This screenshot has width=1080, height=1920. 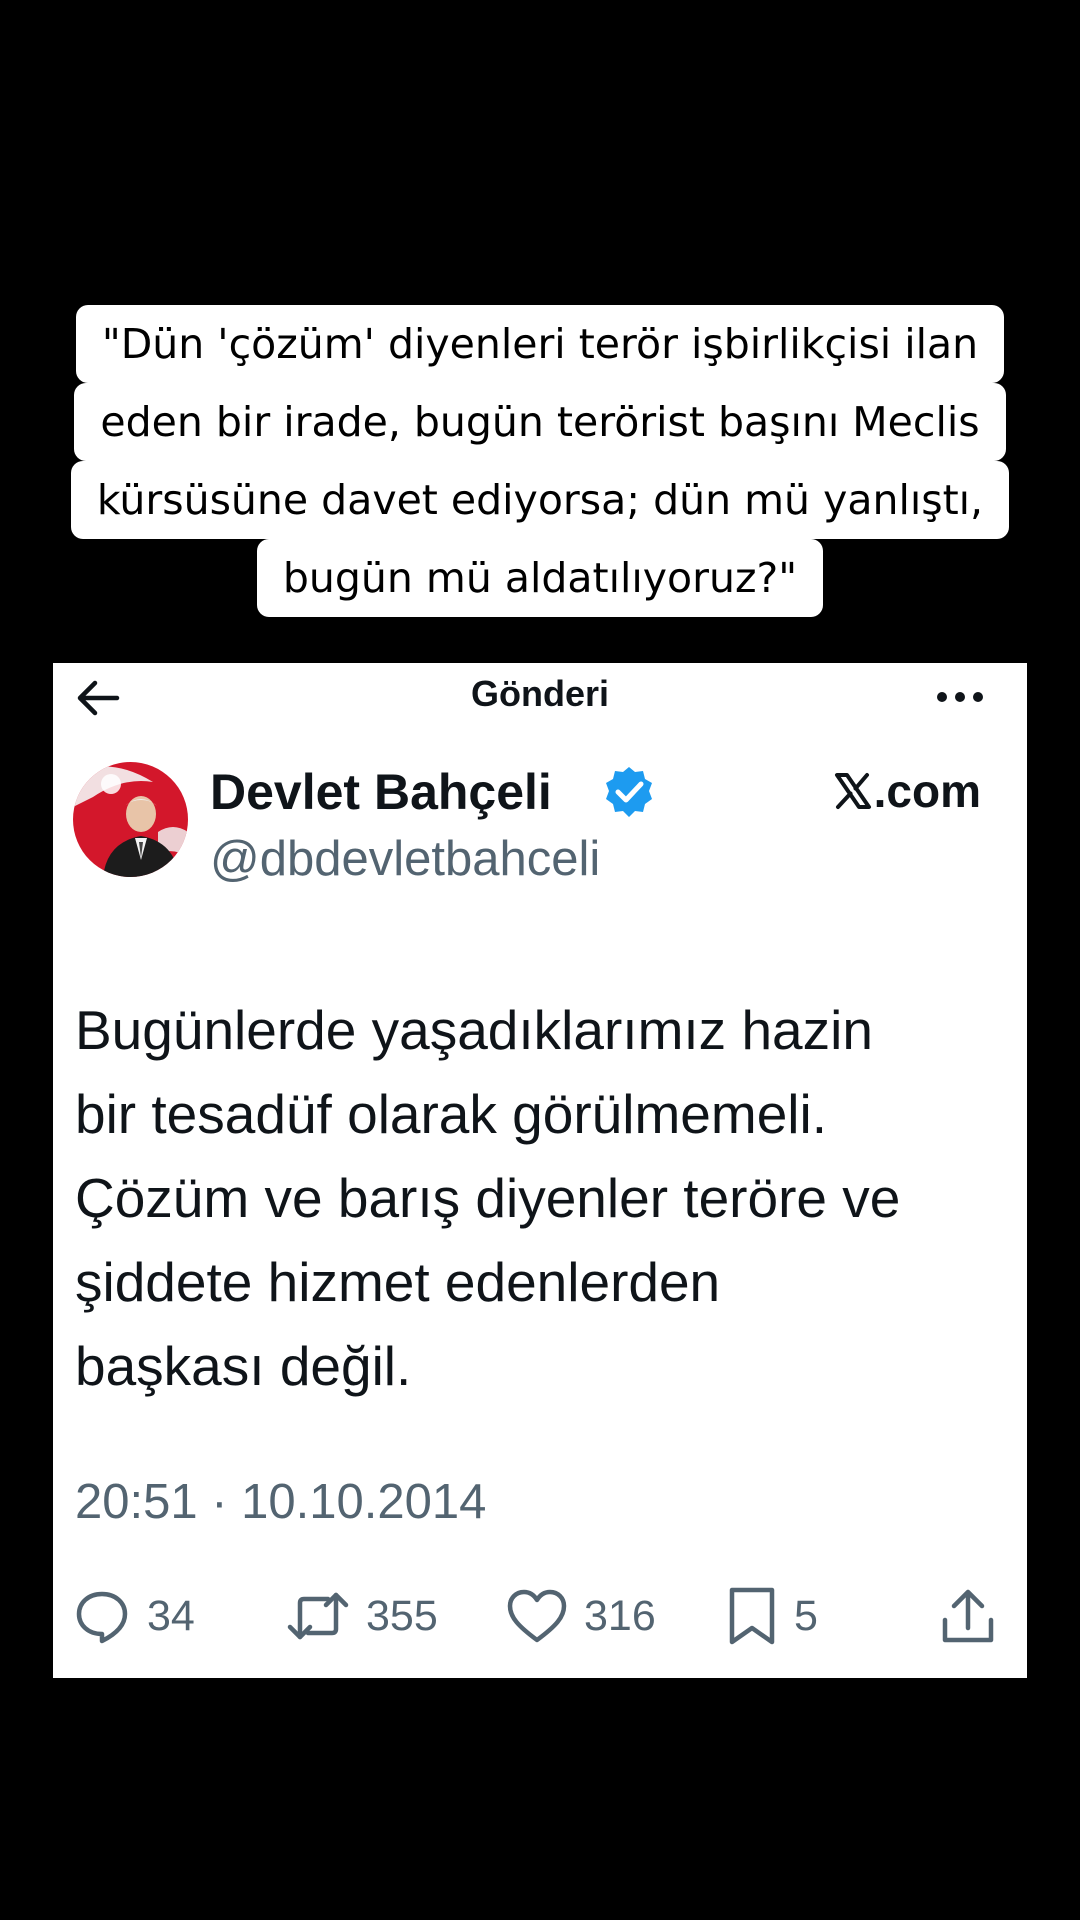 I want to click on more-horizontal-icon, so click(x=960, y=697).